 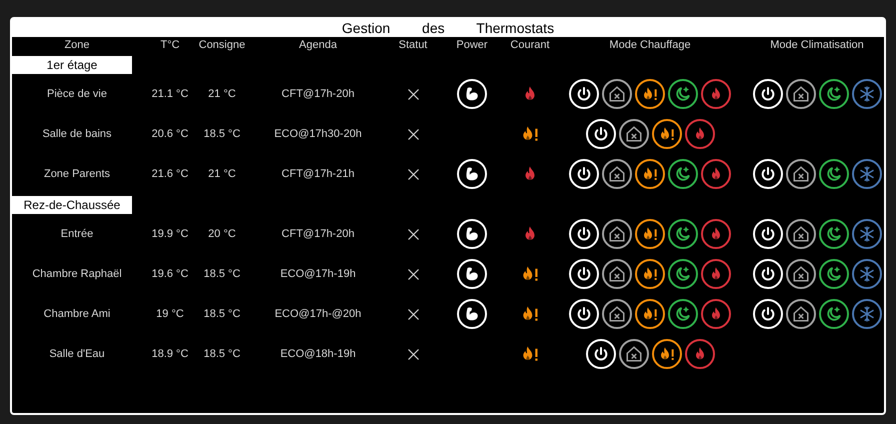 I want to click on setpoint: 21 °C, so click(x=222, y=174).